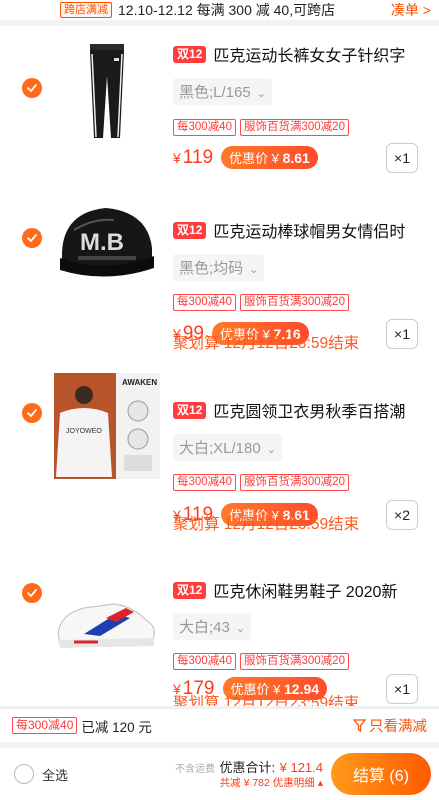 The width and height of the screenshot is (439, 800). Describe the element at coordinates (219, 725) in the screenshot. I see `promo-summary-bar: 每300减40 已减 120 元 只看满减` at that location.